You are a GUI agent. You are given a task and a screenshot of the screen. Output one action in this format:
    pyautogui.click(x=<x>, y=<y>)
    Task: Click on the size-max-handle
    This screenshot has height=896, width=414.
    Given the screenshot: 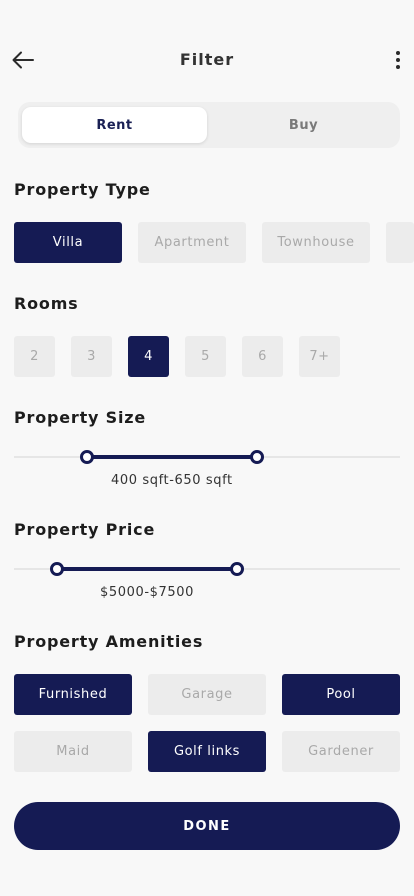 What is the action you would take?
    pyautogui.click(x=257, y=457)
    